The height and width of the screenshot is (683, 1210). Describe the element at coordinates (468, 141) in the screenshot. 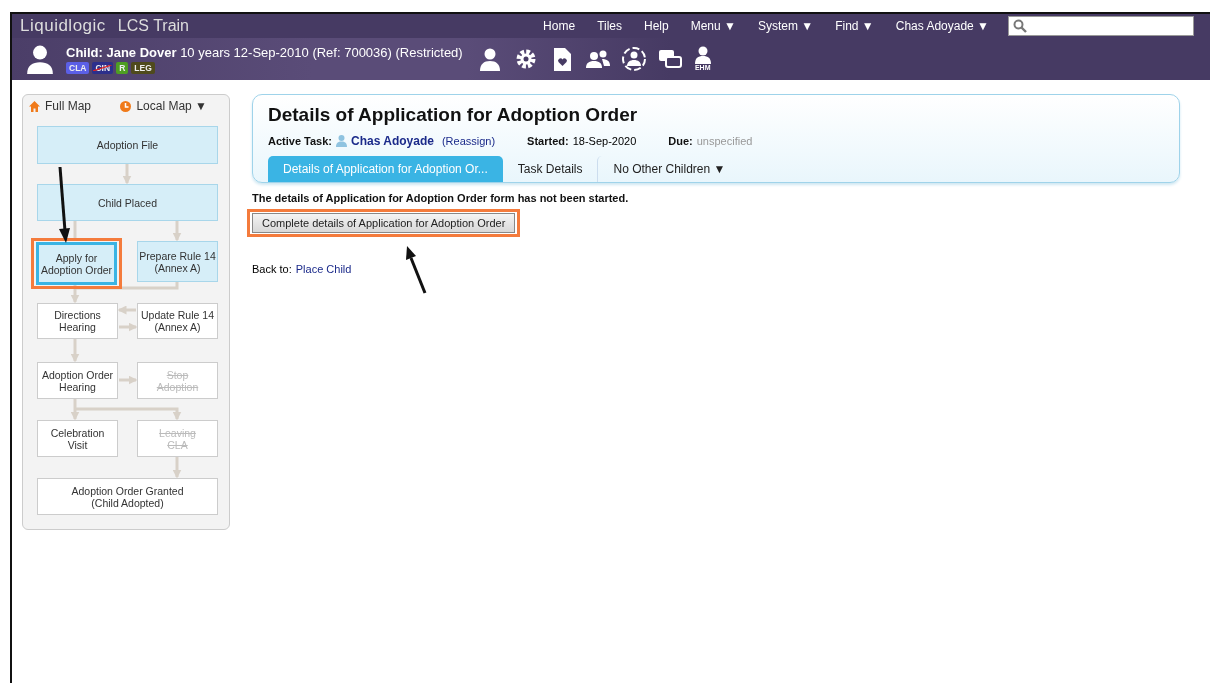

I see `reassign-link: (Reassign)` at that location.